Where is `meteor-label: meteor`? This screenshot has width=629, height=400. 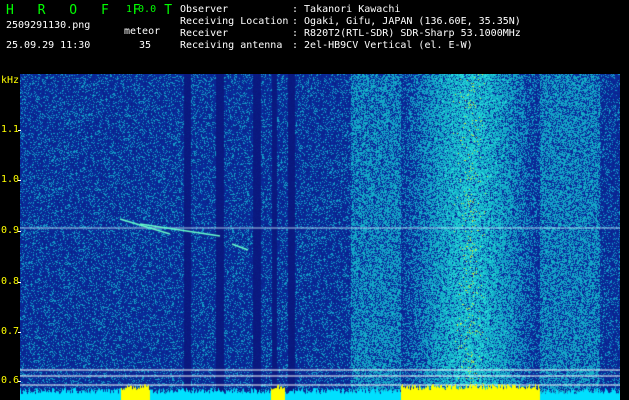
meteor-label: meteor is located at coordinates (142, 31).